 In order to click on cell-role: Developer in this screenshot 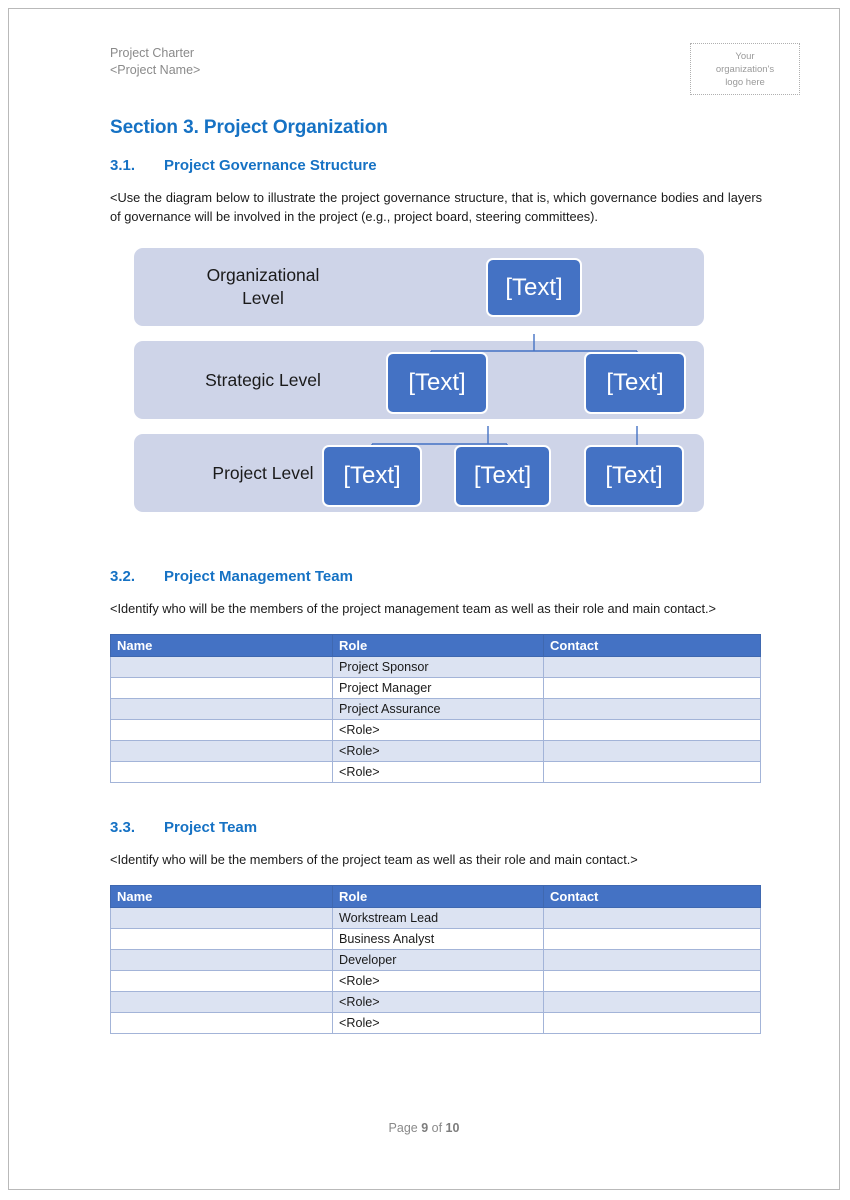, I will do `click(438, 960)`.